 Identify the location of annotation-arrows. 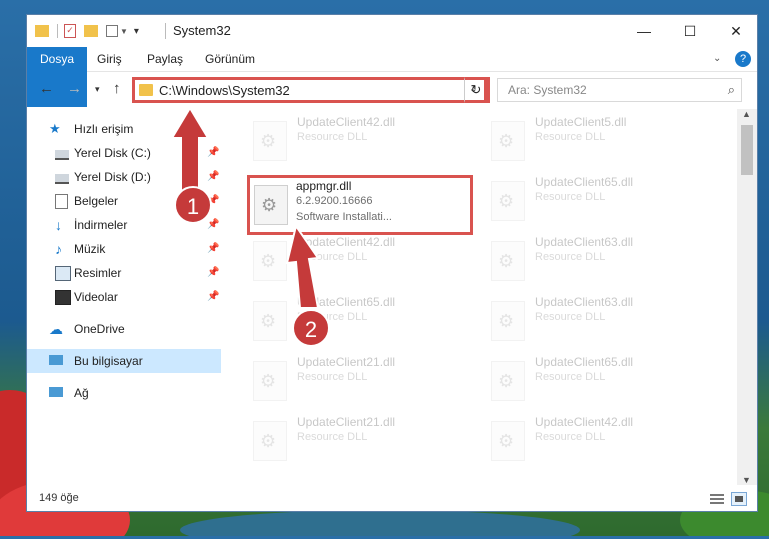
(245, 207).